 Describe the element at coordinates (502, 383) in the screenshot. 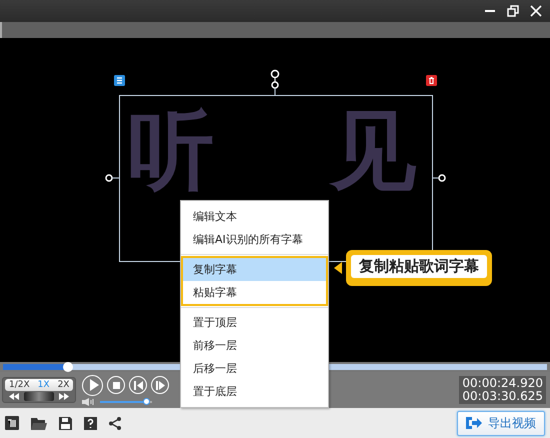

I see `current-time: 00:00:24.920` at that location.